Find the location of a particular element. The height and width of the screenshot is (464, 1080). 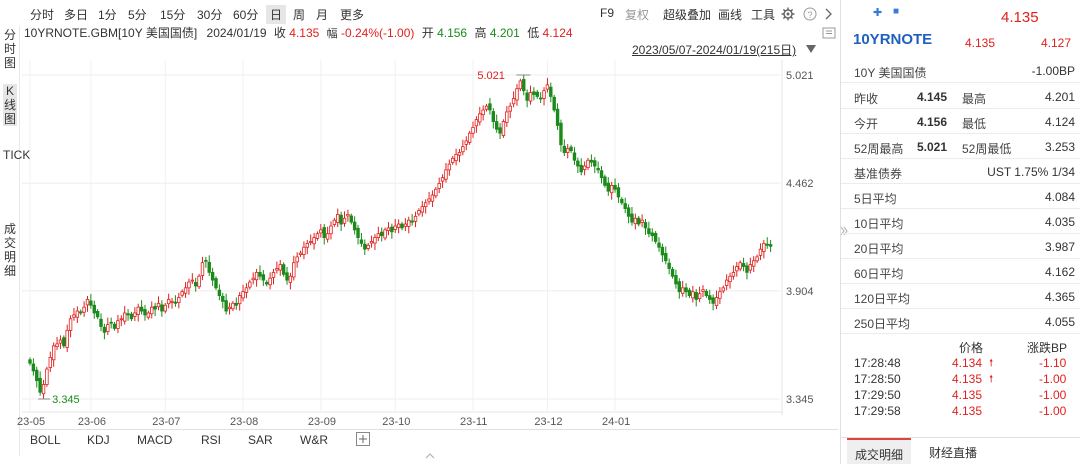

avg-row: 10日平均 4.035 is located at coordinates (960, 221).